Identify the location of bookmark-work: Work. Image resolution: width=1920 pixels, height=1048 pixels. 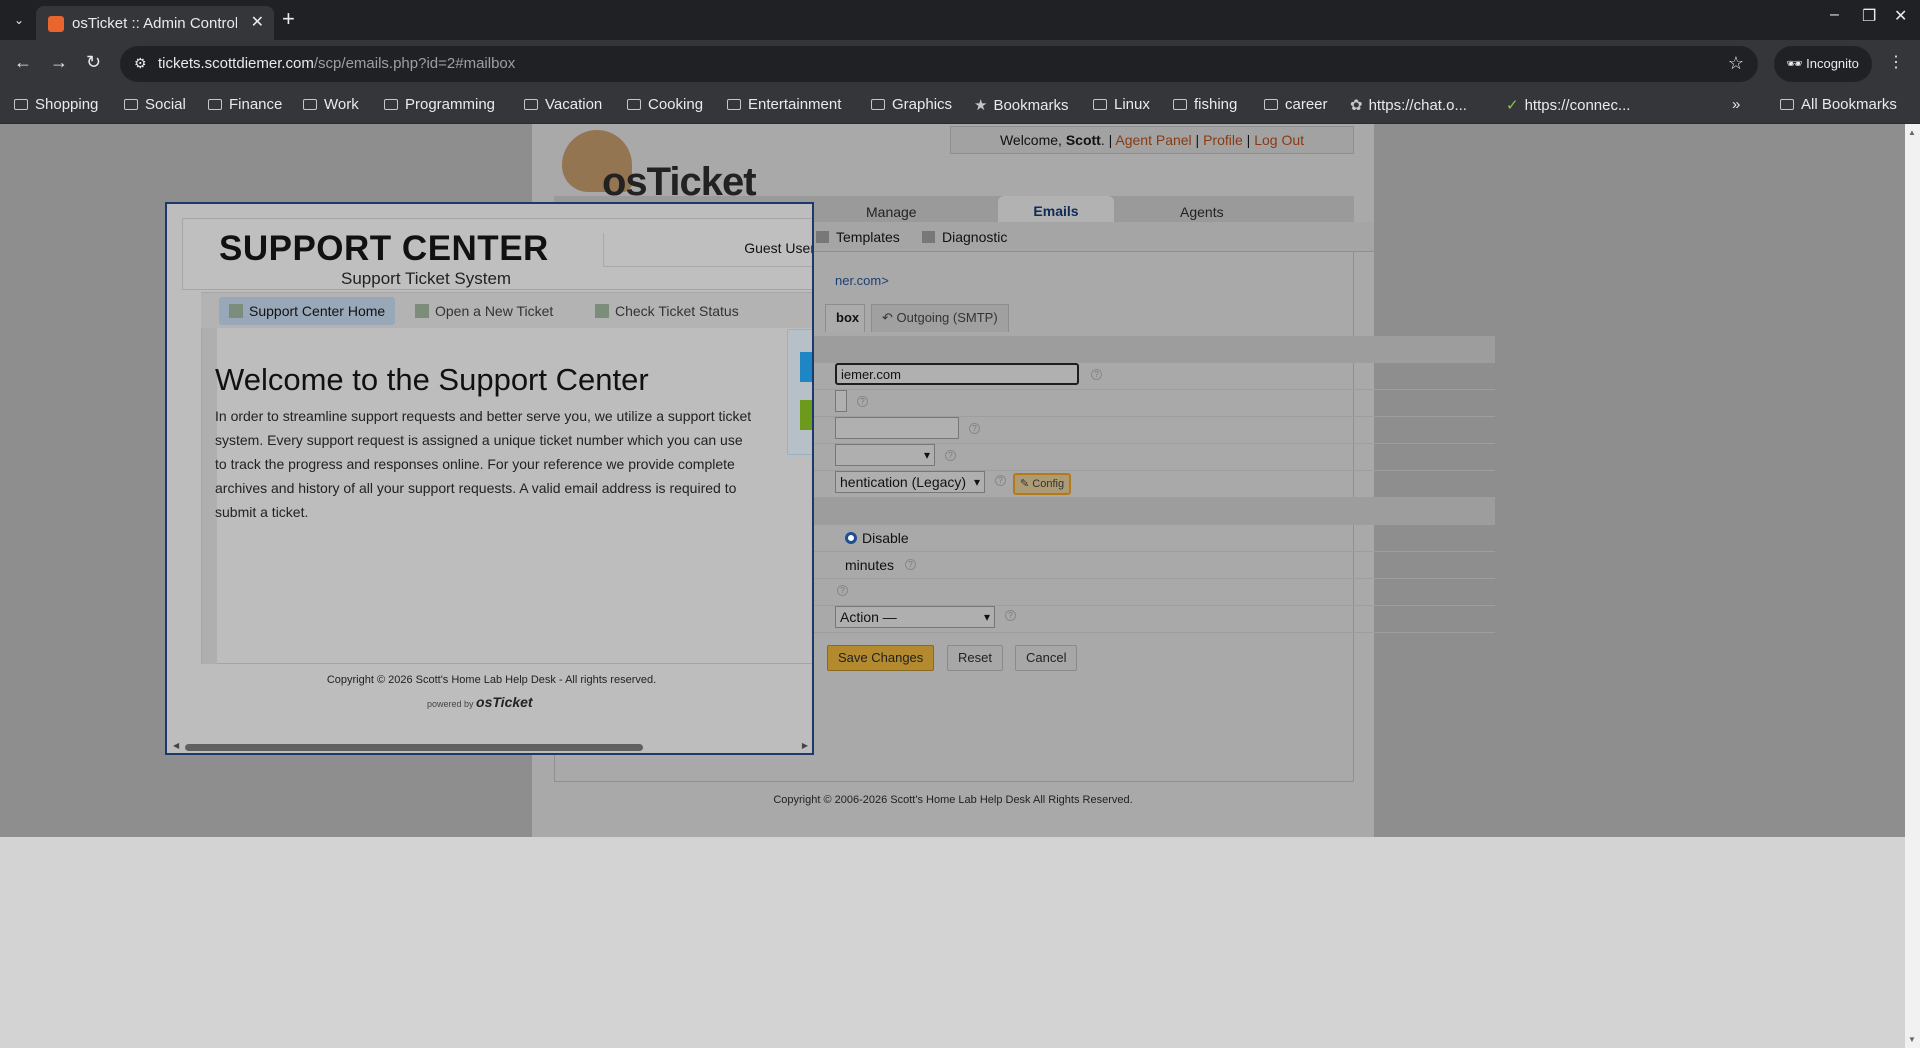
(331, 104).